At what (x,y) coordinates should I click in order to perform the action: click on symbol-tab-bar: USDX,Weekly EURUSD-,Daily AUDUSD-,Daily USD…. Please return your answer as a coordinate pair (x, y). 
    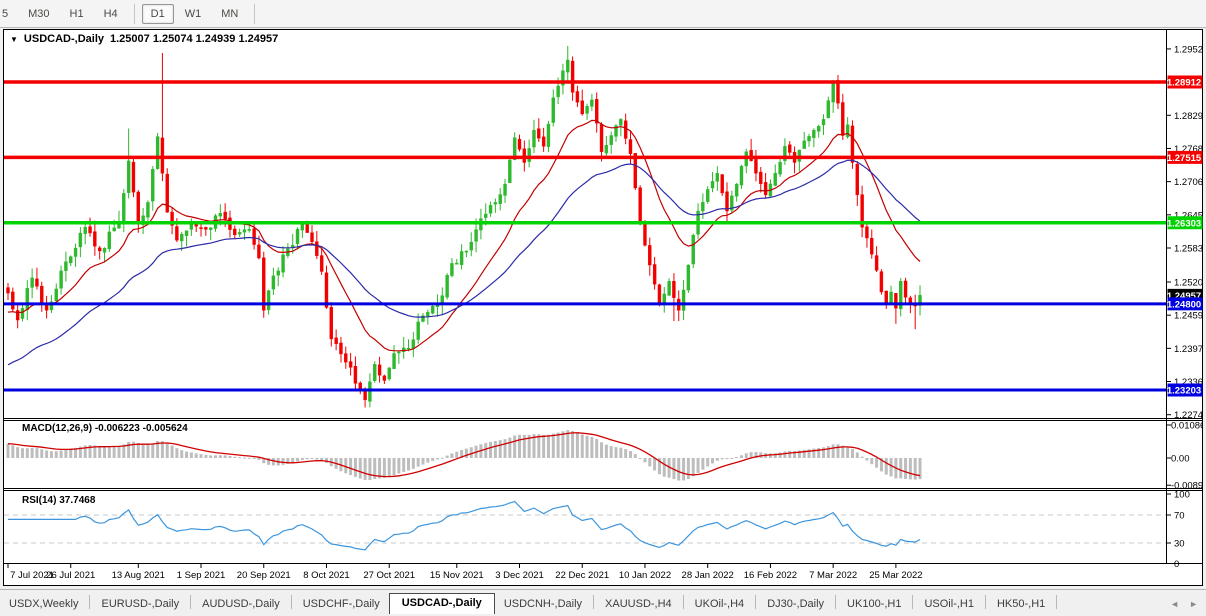
    Looking at the image, I should click on (603, 601).